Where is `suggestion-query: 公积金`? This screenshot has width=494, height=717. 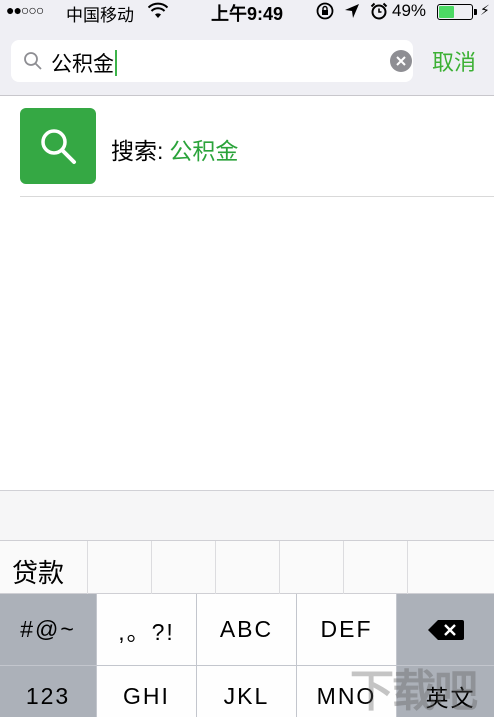
suggestion-query: 公积金 is located at coordinates (204, 151).